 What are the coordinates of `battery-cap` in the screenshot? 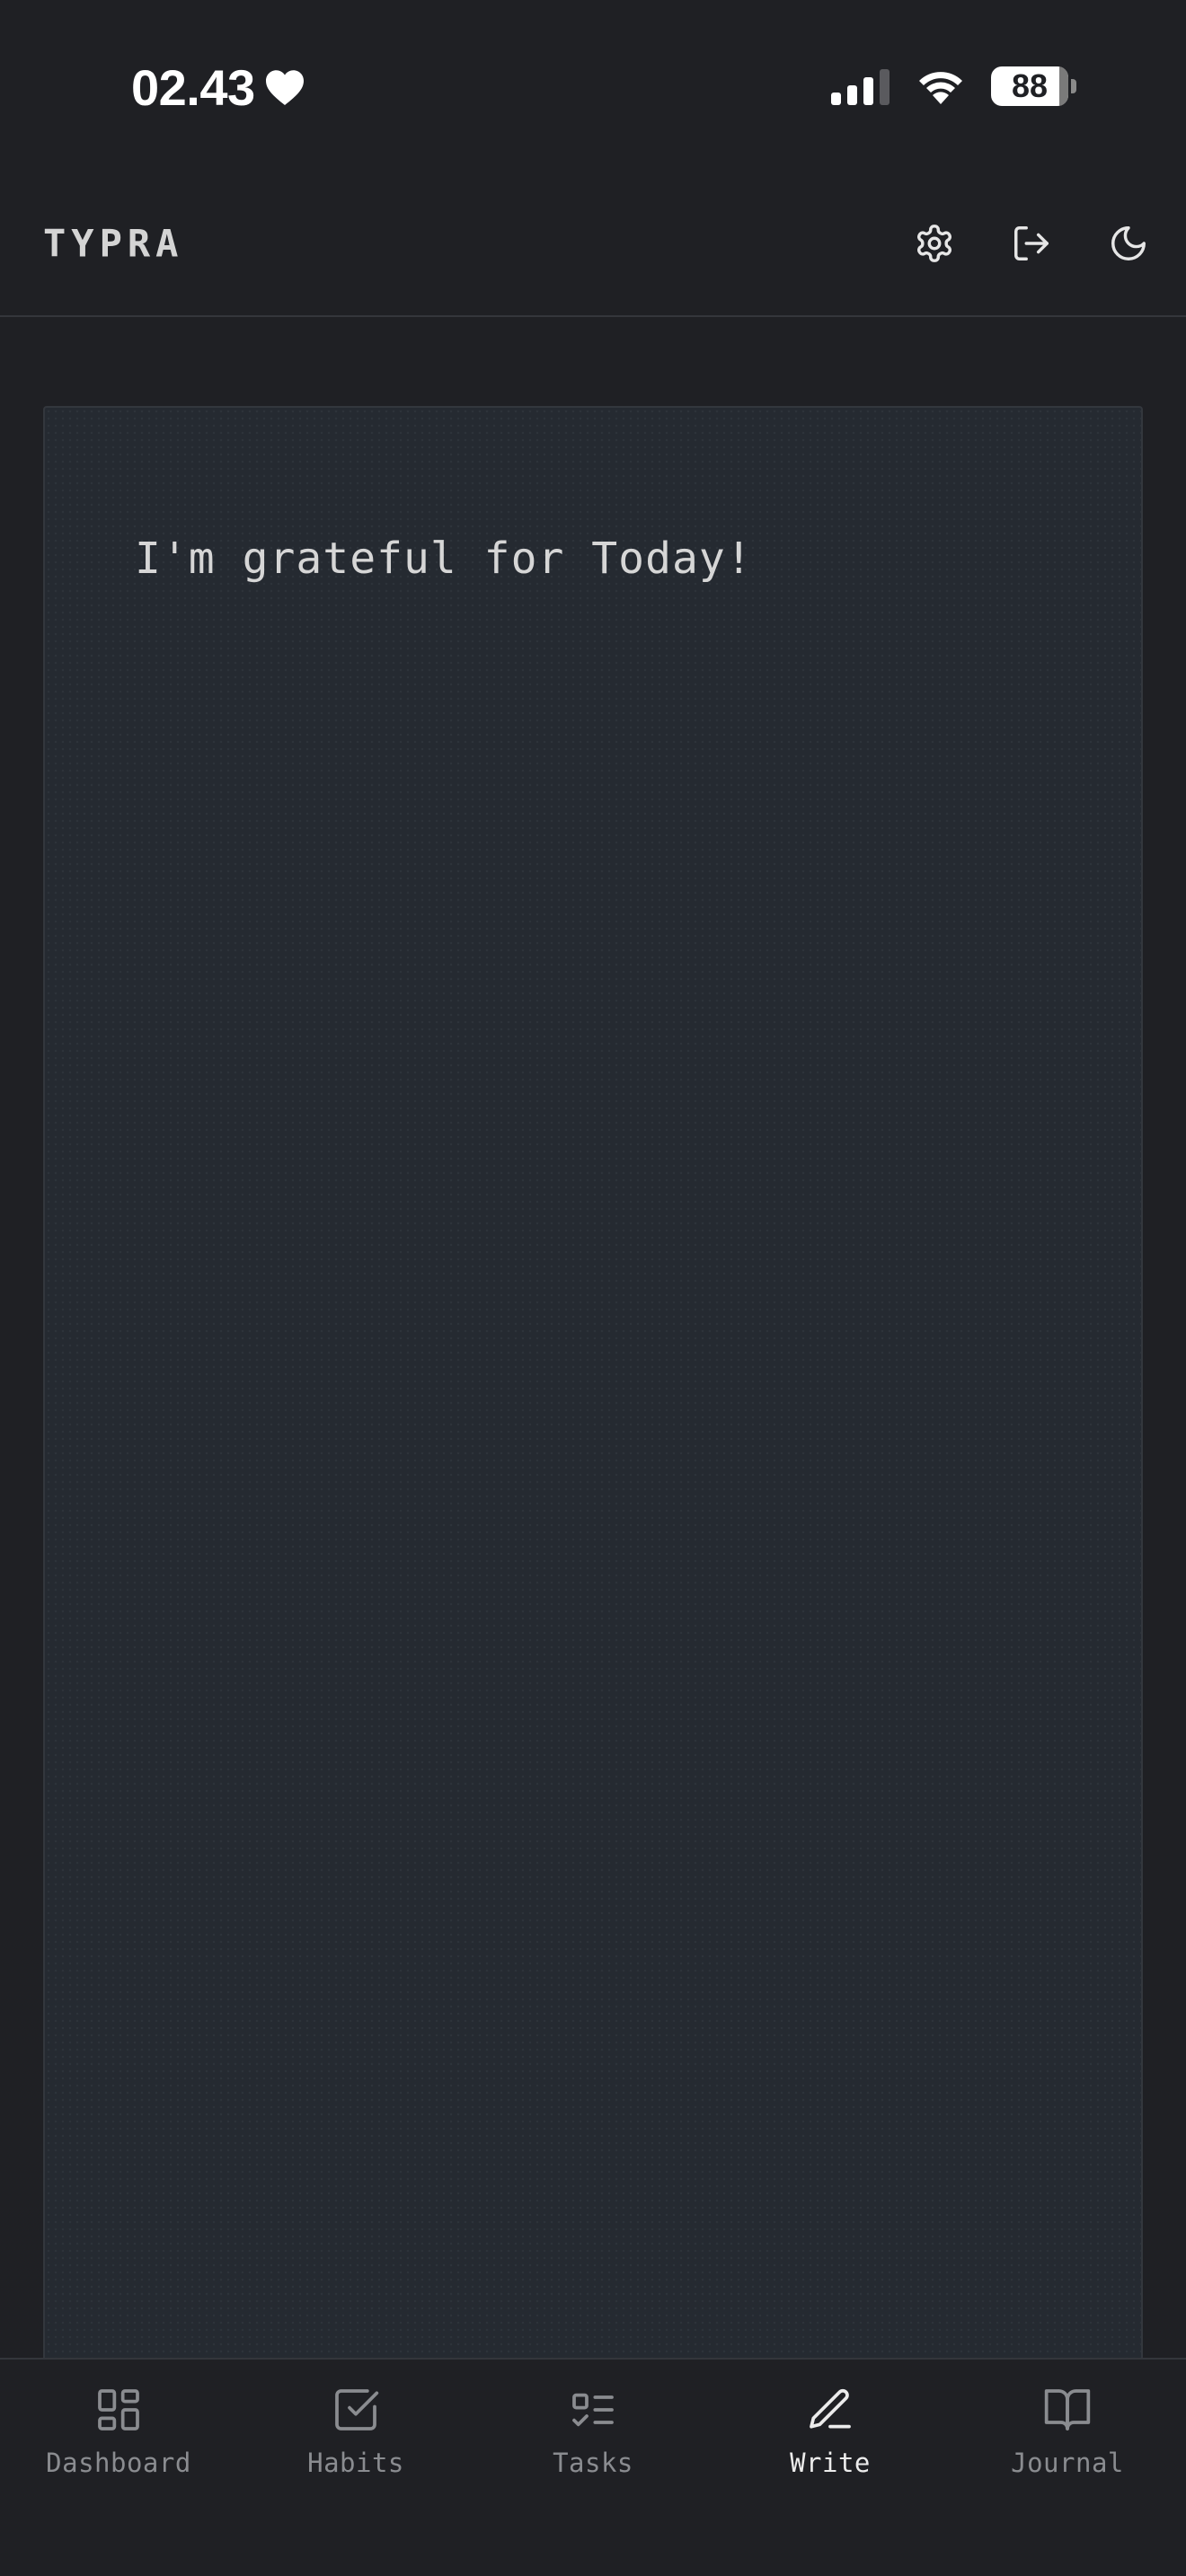 It's located at (1073, 86).